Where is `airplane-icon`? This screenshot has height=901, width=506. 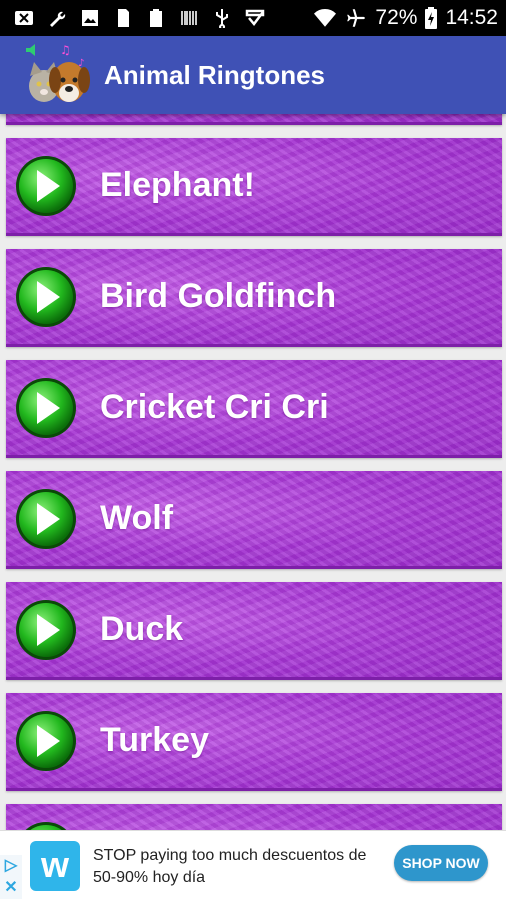
airplane-icon is located at coordinates (356, 18).